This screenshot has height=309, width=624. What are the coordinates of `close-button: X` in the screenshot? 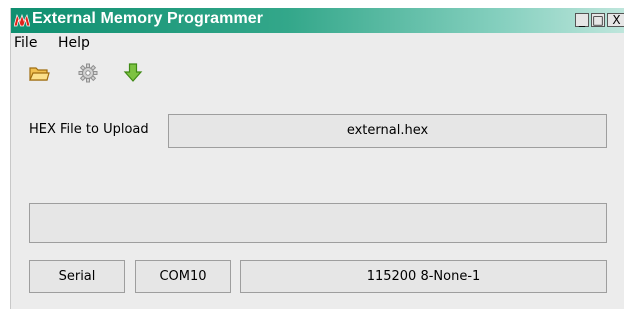 It's located at (615, 20).